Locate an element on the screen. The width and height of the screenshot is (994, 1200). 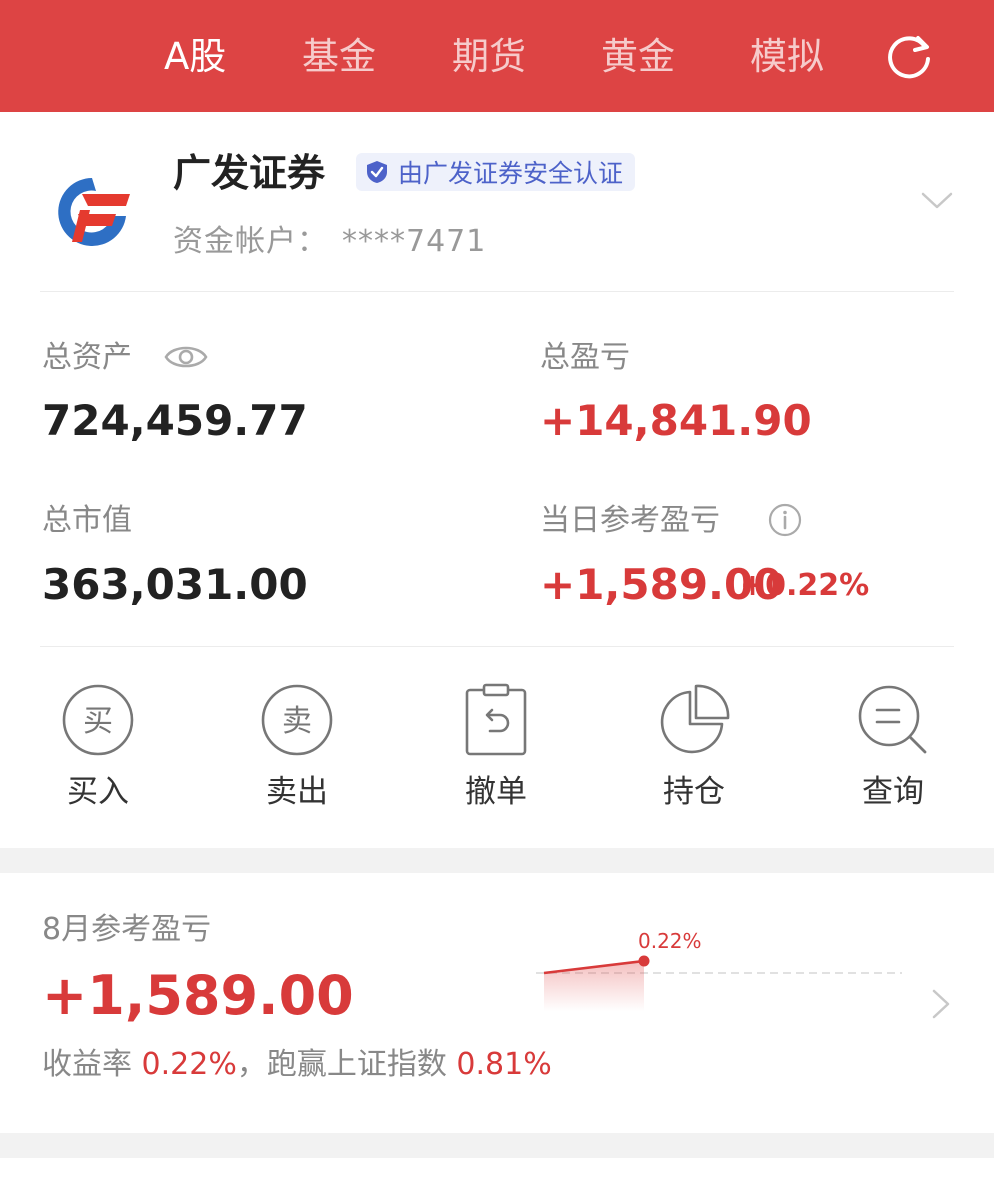
broker-name: 广发证券 is located at coordinates (249, 173).